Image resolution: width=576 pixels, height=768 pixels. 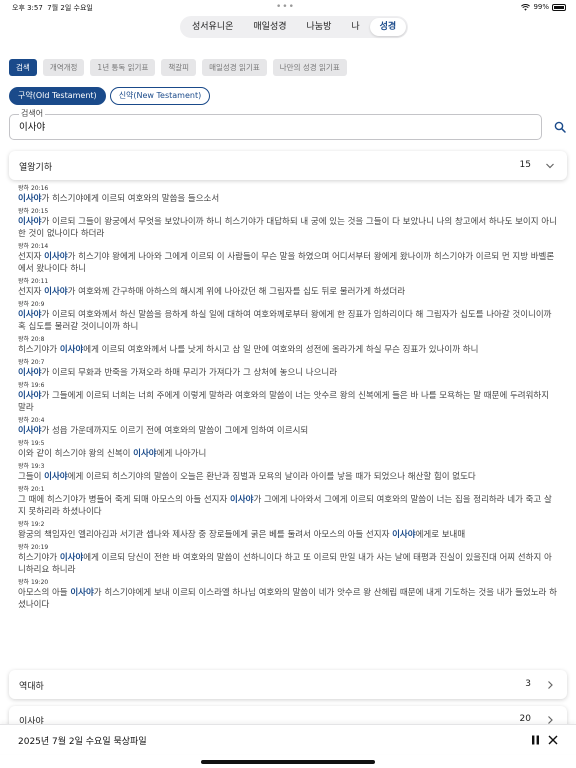 What do you see at coordinates (560, 127) in the screenshot?
I see `search-icon` at bounding box center [560, 127].